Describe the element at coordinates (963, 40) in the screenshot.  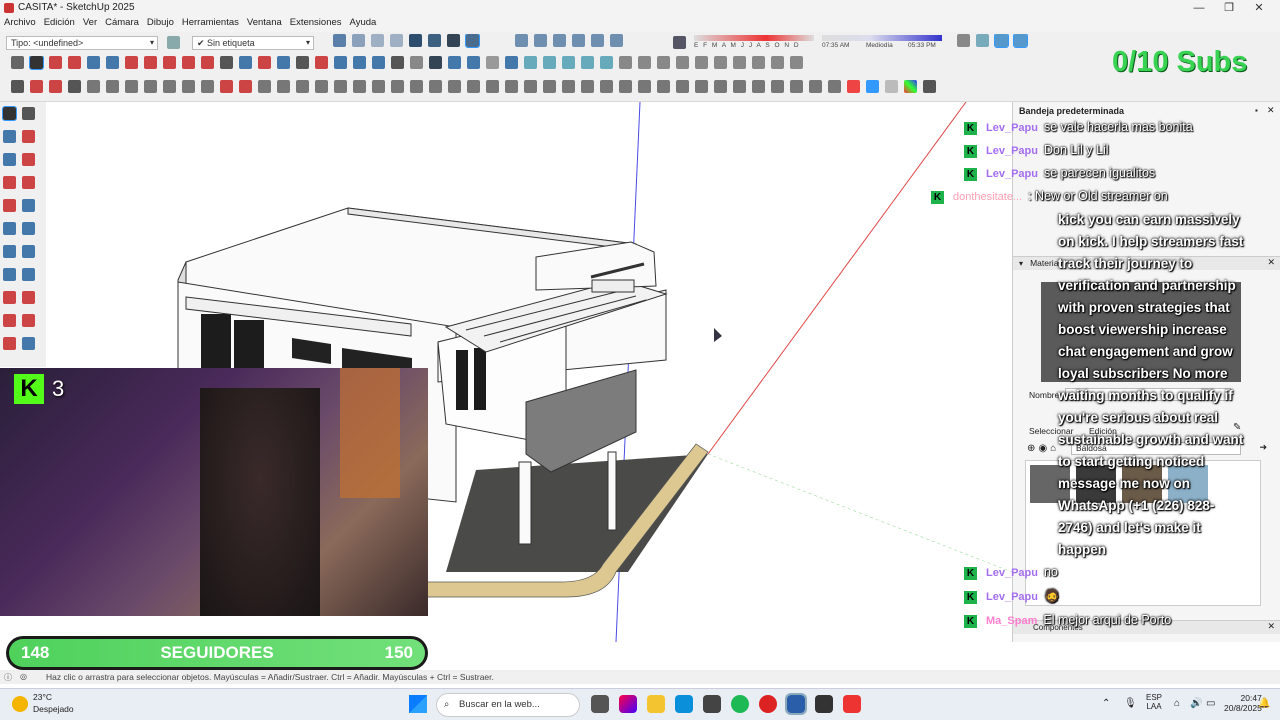
I see `fog-icon` at that location.